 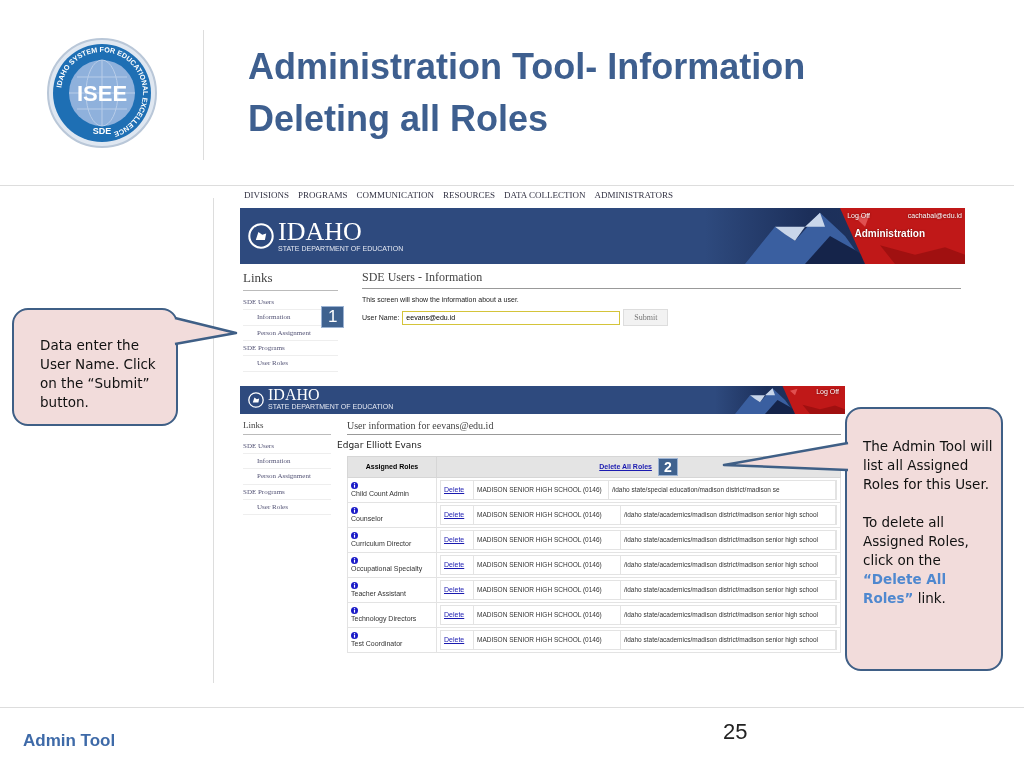 What do you see at coordinates (928, 465) in the screenshot?
I see `callout-text: The Admin Tool will list all Assigned Roles for this User.` at bounding box center [928, 465].